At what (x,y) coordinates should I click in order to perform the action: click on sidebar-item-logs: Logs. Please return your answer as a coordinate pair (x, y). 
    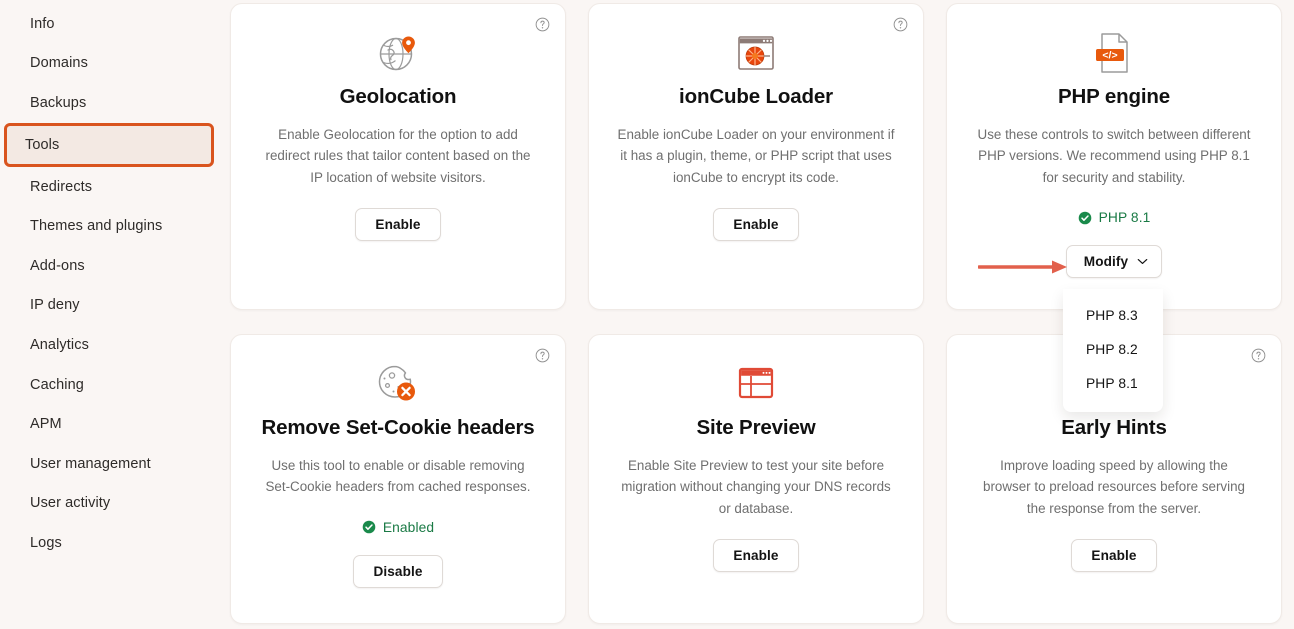
    Looking at the image, I should click on (109, 543).